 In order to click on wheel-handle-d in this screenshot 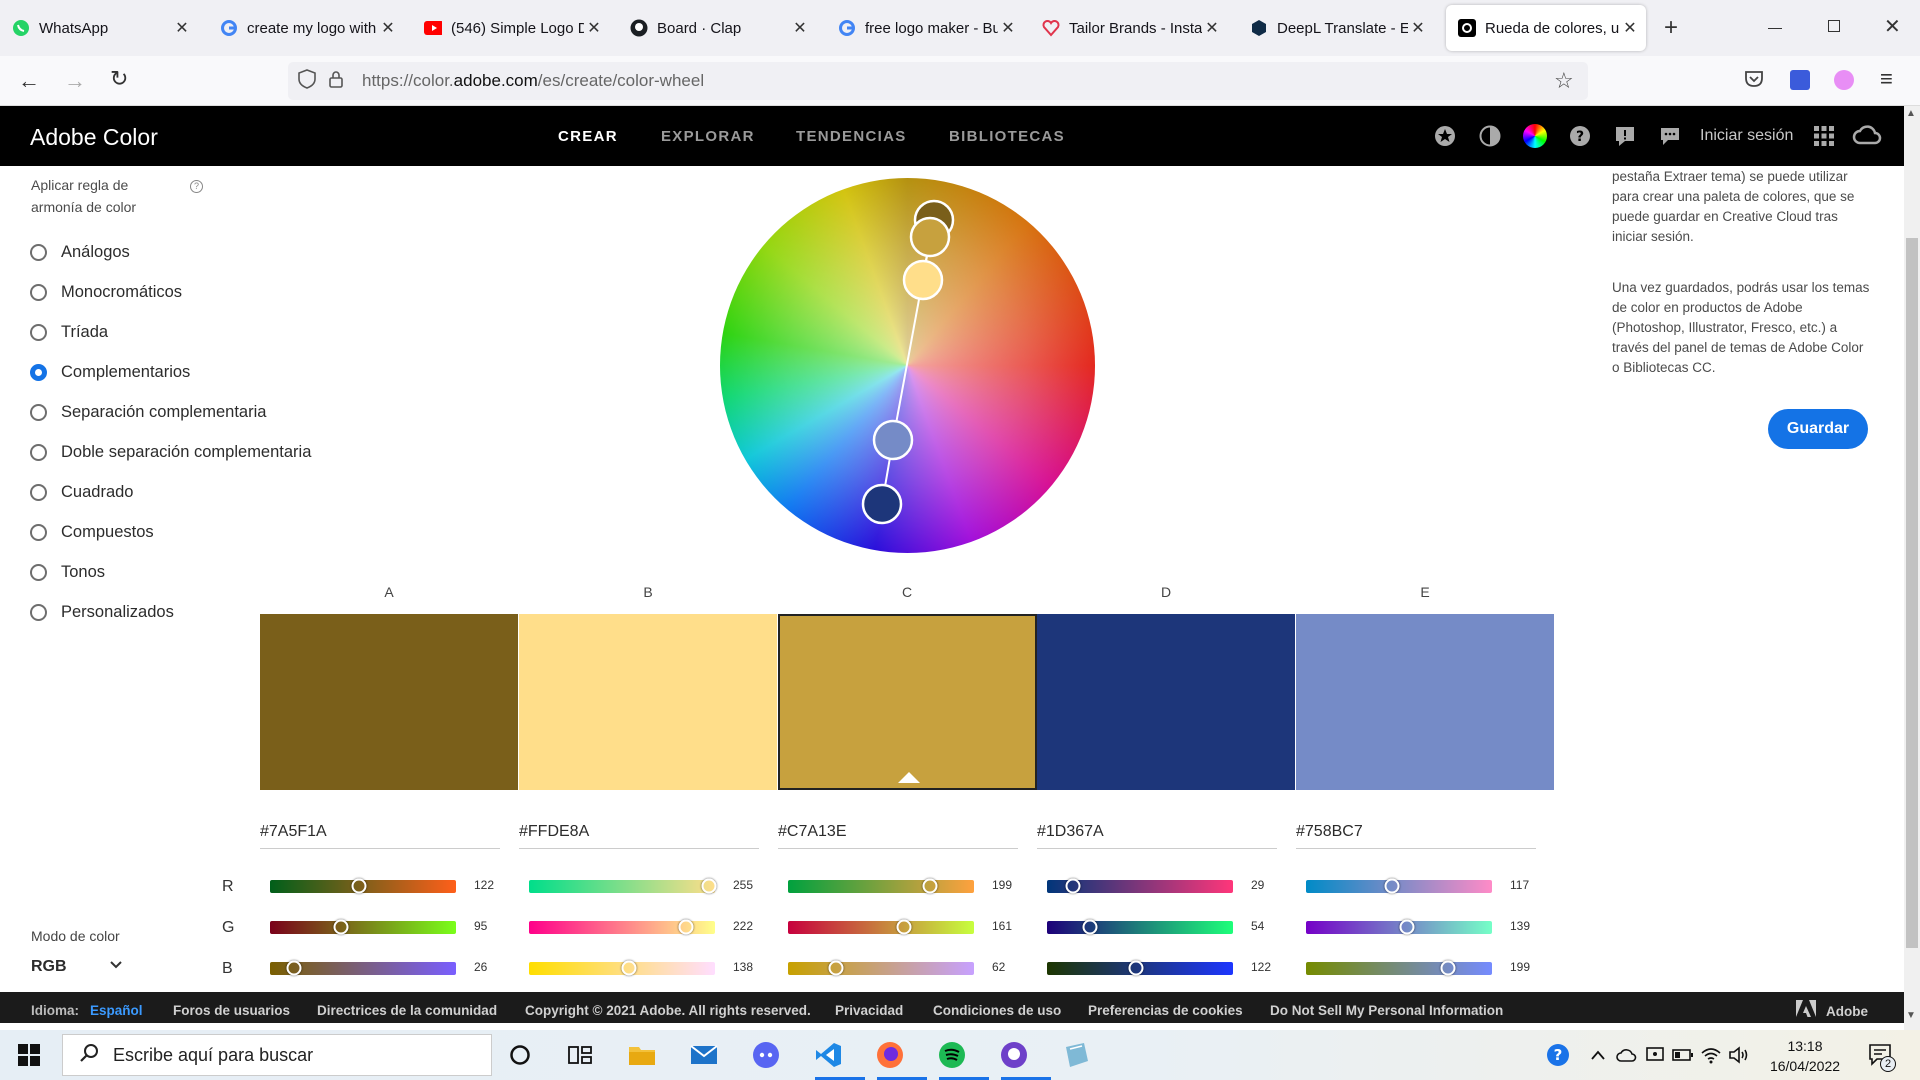, I will do `click(882, 504)`.